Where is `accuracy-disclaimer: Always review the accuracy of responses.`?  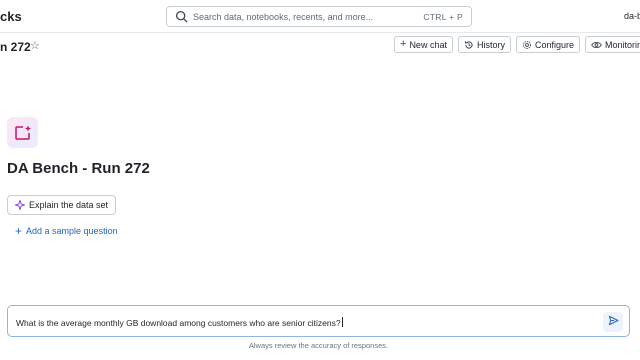
accuracy-disclaimer: Always review the accuracy of responses. is located at coordinates (318, 345).